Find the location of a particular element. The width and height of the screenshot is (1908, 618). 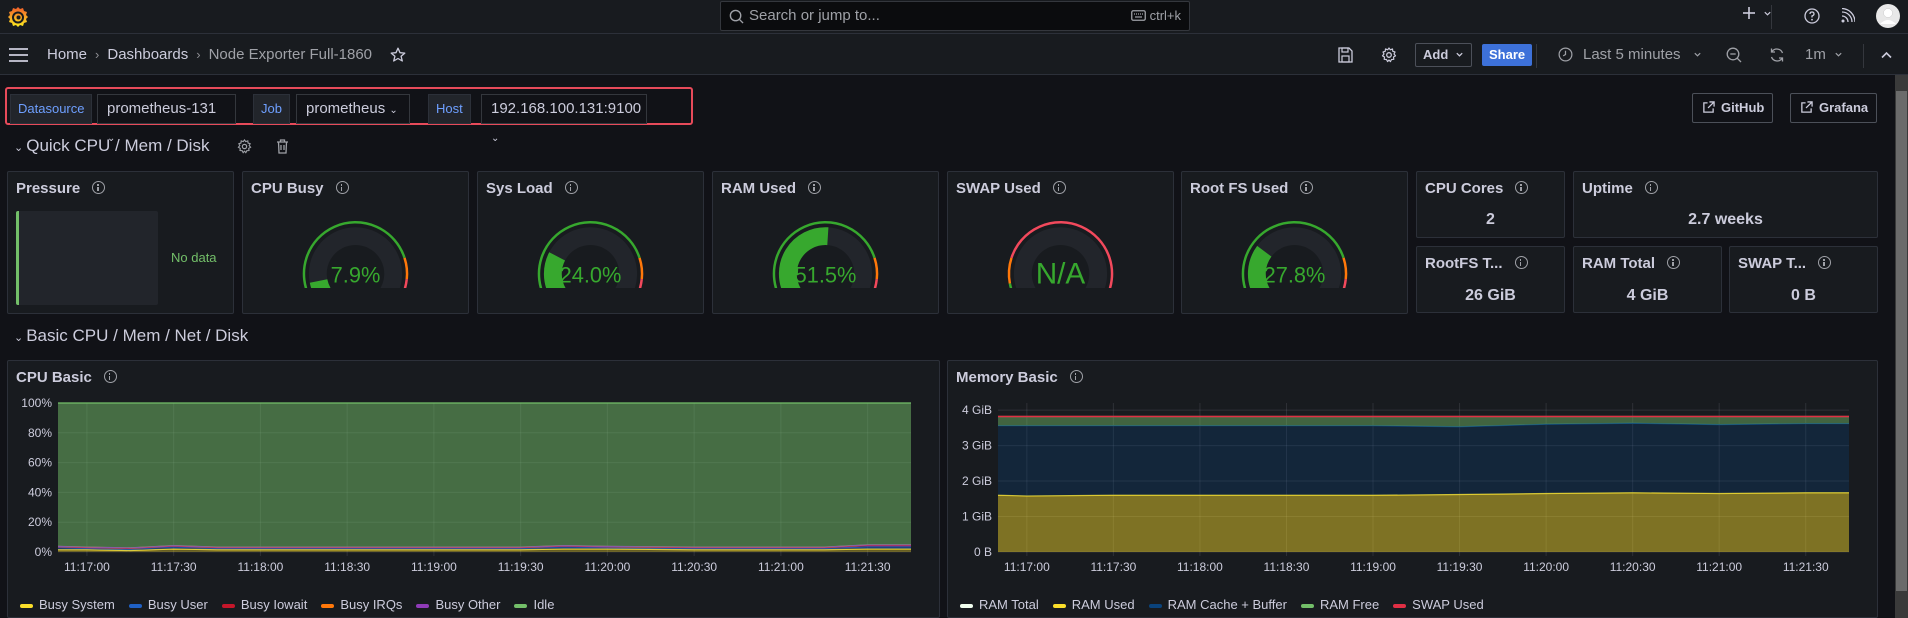

grafana-link: Grafana is located at coordinates (1834, 108).